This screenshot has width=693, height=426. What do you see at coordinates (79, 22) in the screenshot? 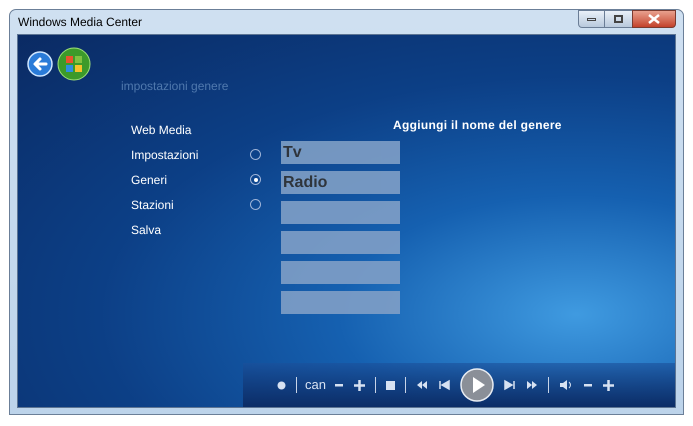
I see `window-title: Windows Media Center` at bounding box center [79, 22].